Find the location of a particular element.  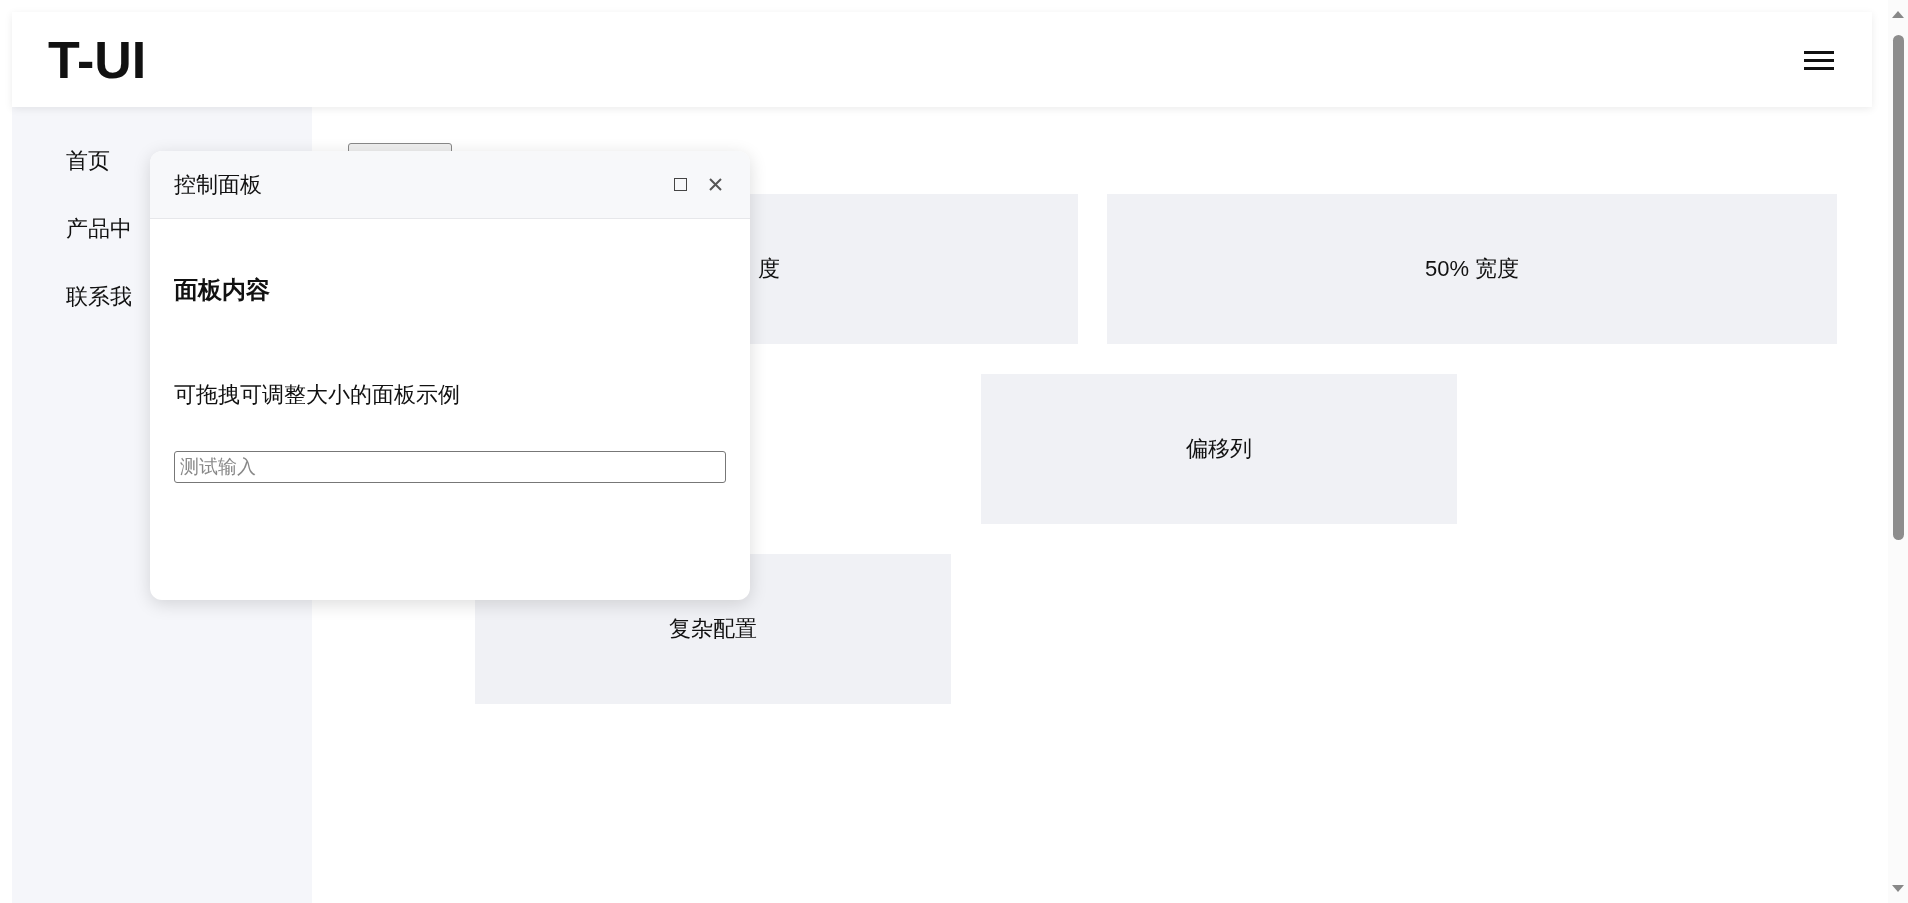

grid-block: 50% 宽度 is located at coordinates (1472, 269).